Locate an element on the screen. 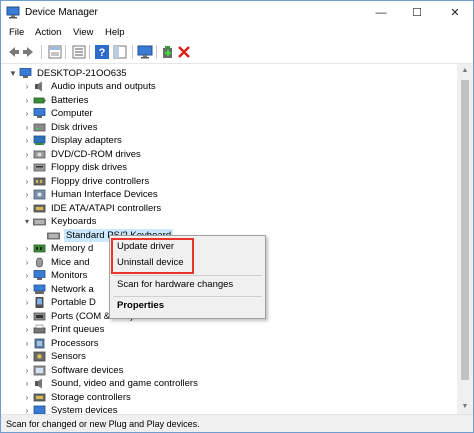 The width and height of the screenshot is (474, 433). panel-icon is located at coordinates (120, 52).